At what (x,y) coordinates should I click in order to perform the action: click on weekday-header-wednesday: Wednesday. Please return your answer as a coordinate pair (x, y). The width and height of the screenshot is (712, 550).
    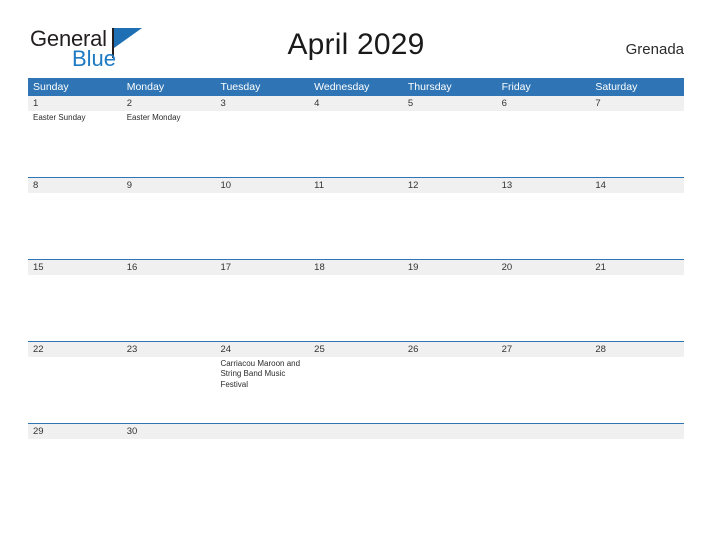
    Looking at the image, I should click on (342, 87).